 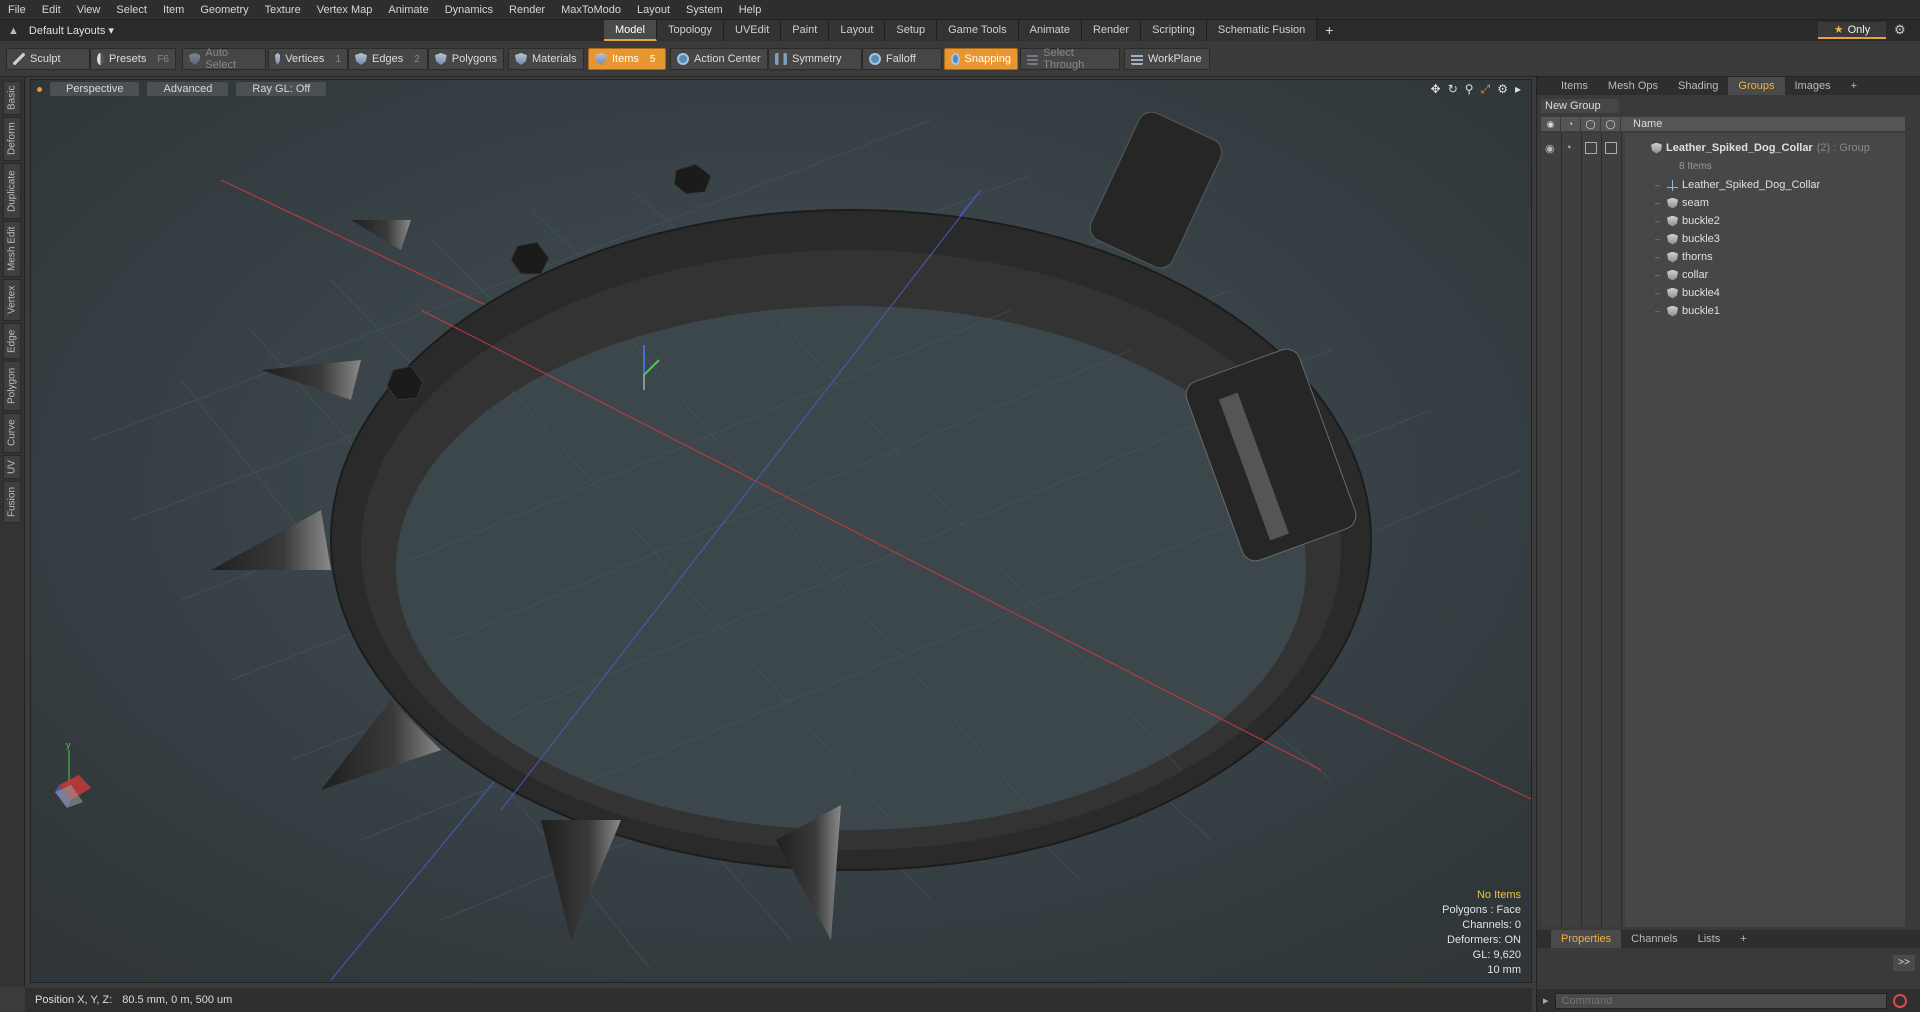 I want to click on list-item: – Leather_Spiked_Dog_Collar, so click(x=1787, y=185).